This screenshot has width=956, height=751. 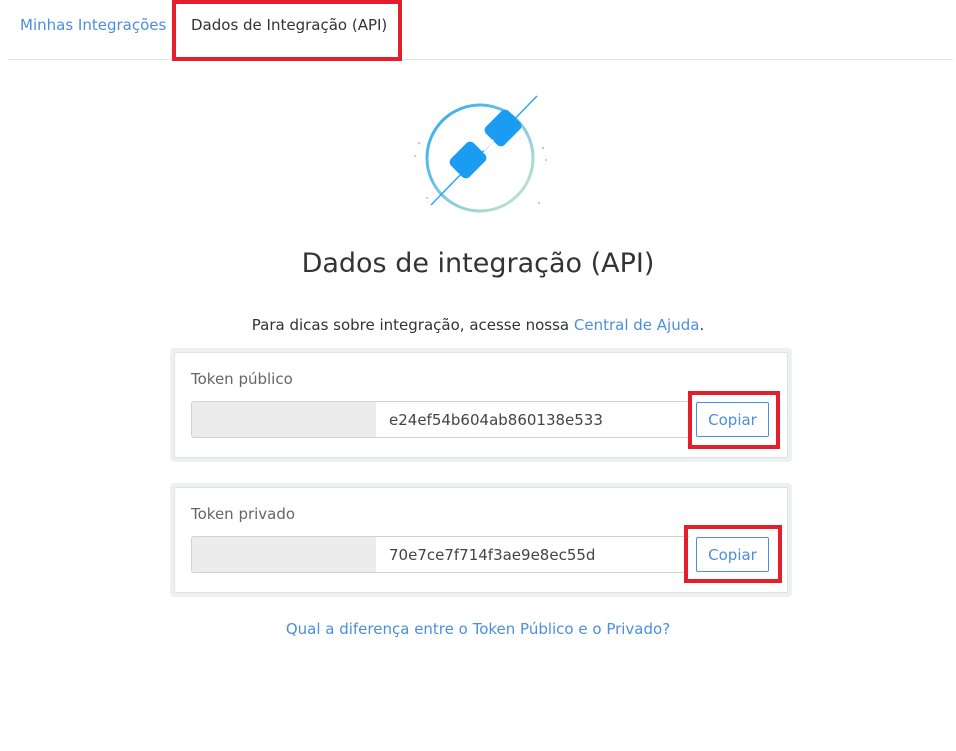 What do you see at coordinates (289, 25) in the screenshot?
I see `tab-dados-integracao-api: Dados de Integração (API)` at bounding box center [289, 25].